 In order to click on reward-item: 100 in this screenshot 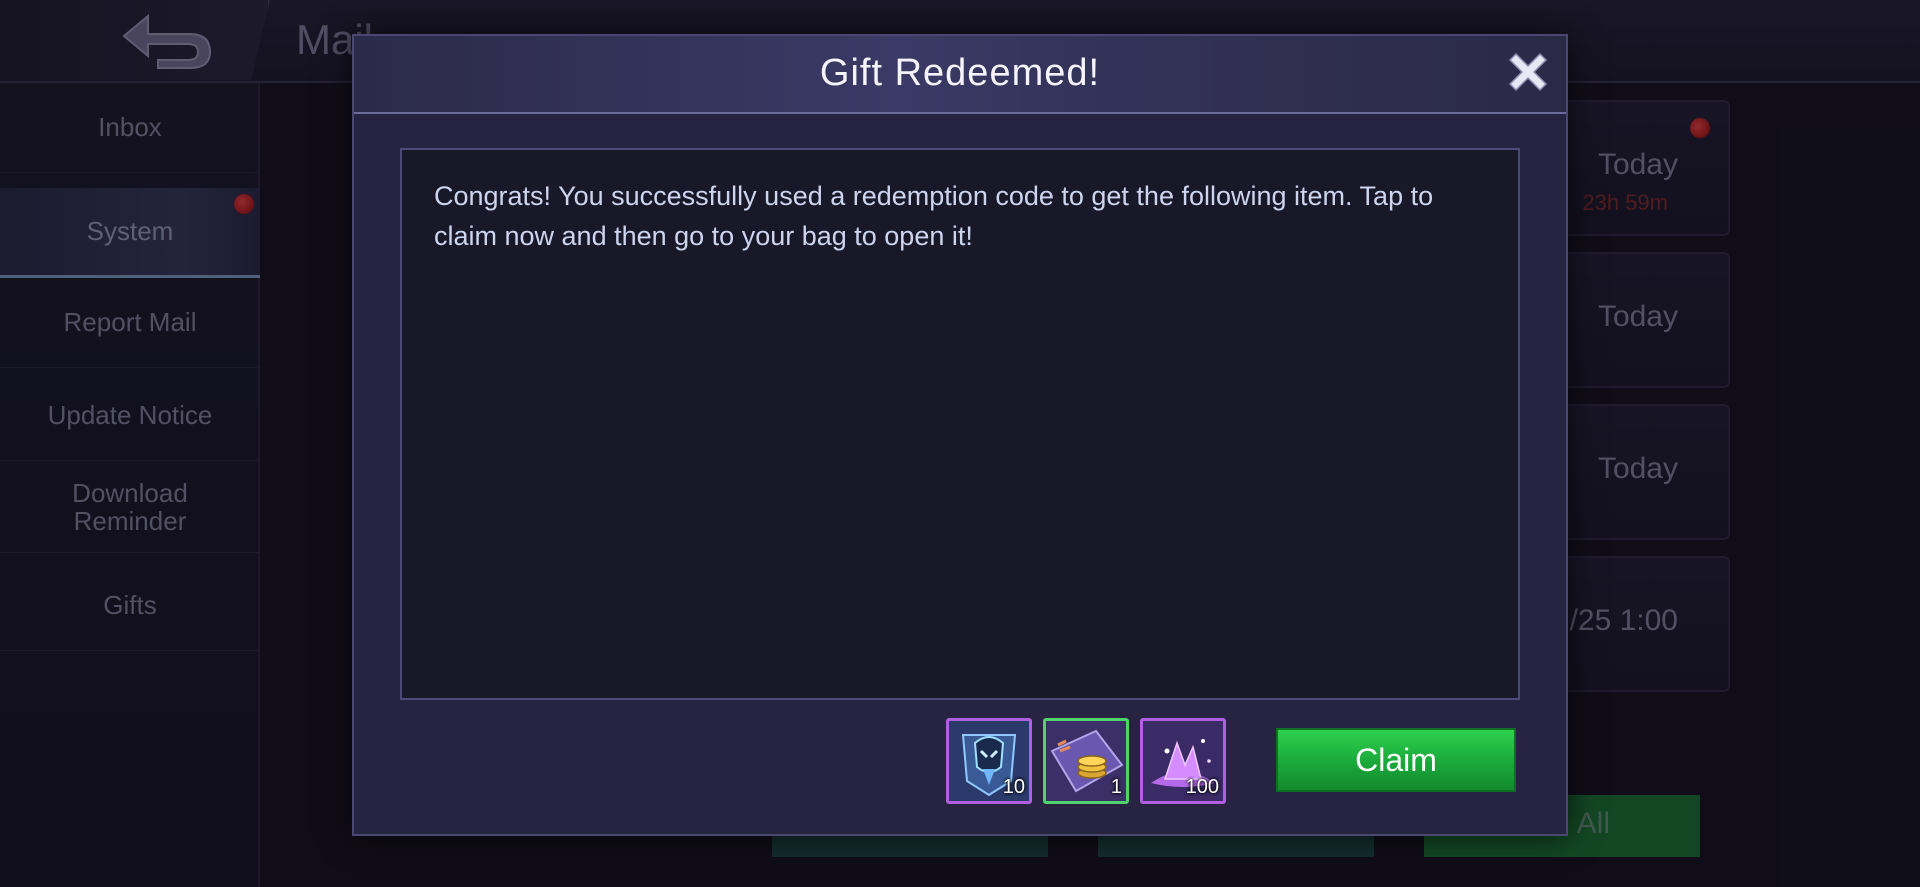, I will do `click(1183, 761)`.